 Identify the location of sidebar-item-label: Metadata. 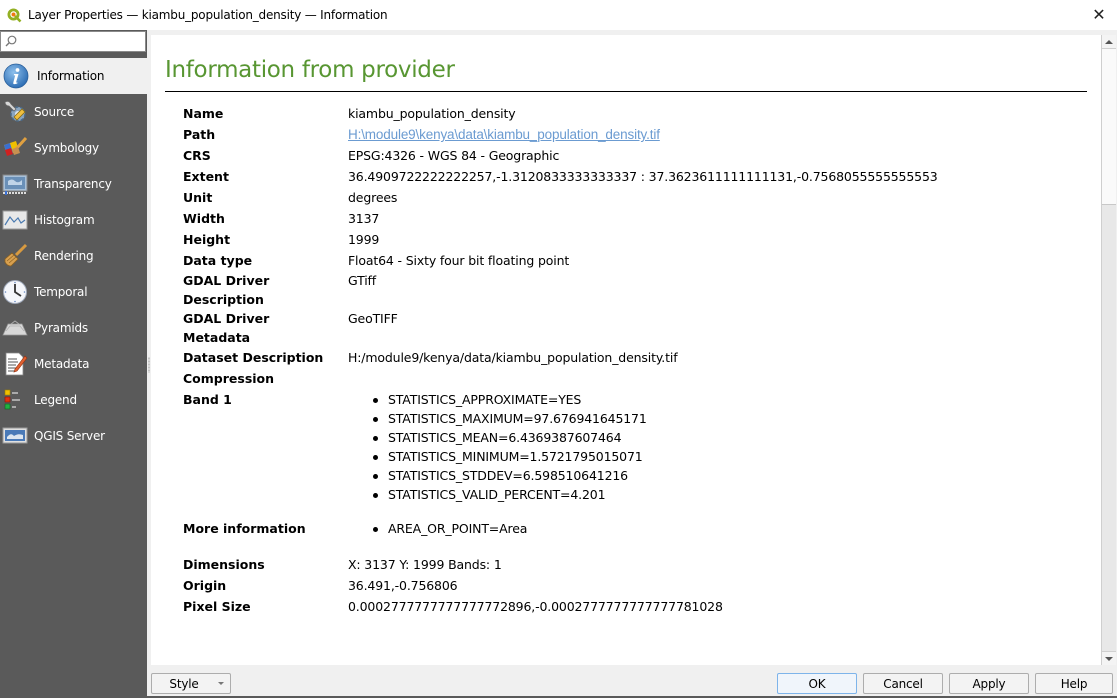
(62, 364).